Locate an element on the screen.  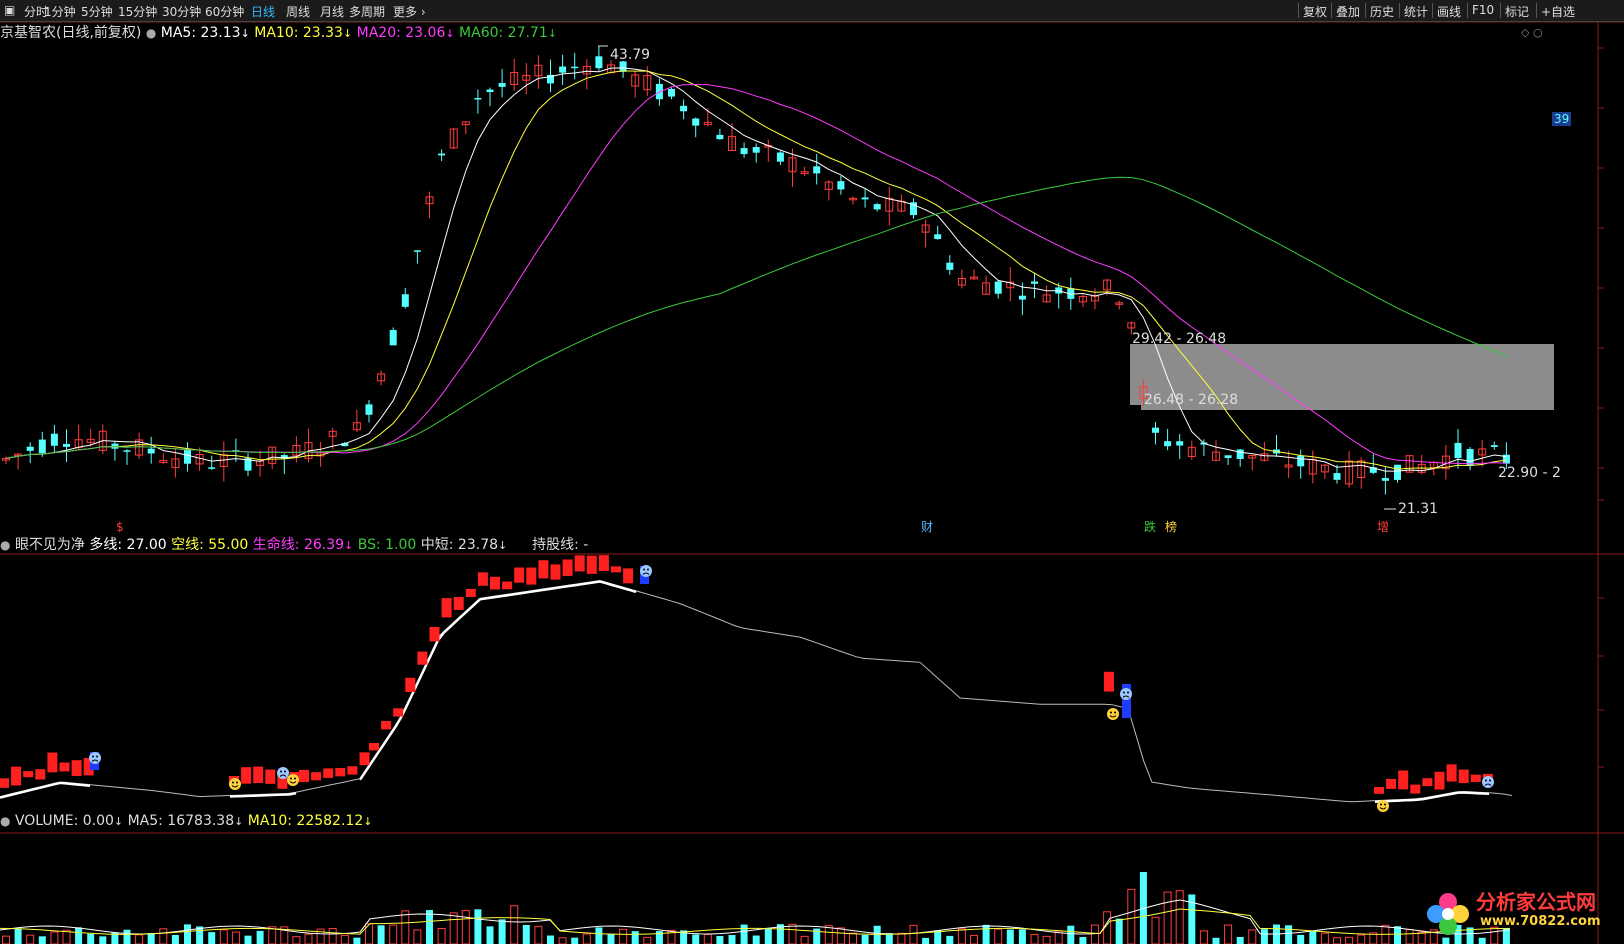
settings-icon: ● is located at coordinates (151, 33).